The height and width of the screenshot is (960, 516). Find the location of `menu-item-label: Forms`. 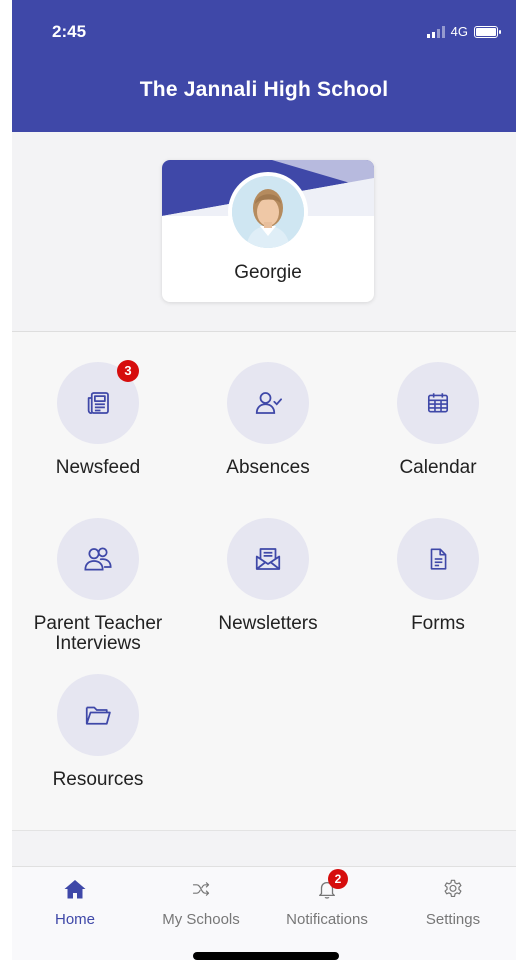

menu-item-label: Forms is located at coordinates (438, 623).